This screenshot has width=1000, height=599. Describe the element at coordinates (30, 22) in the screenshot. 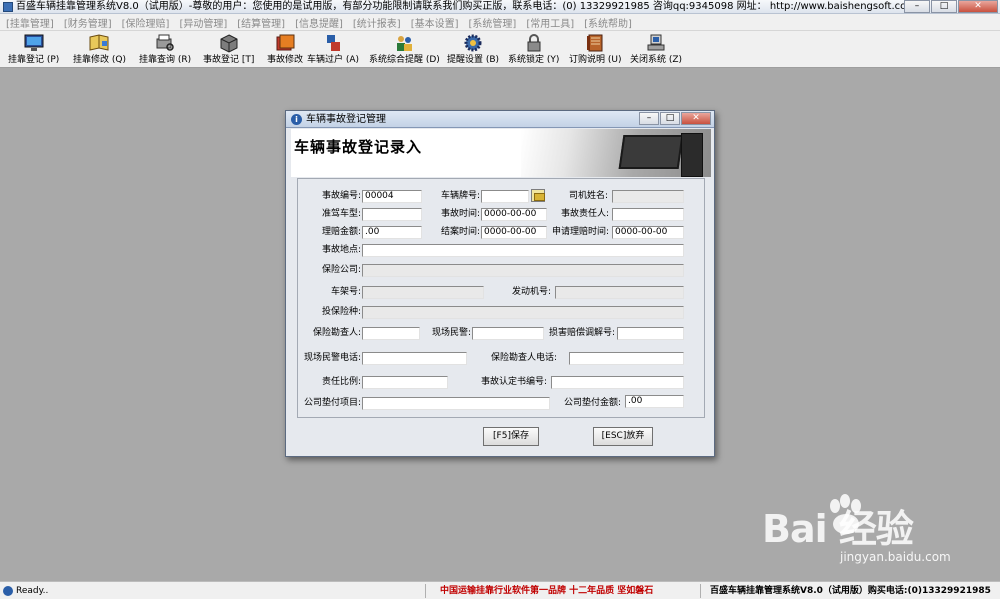

I see `menu-guakao: [挂靠管理]` at that location.